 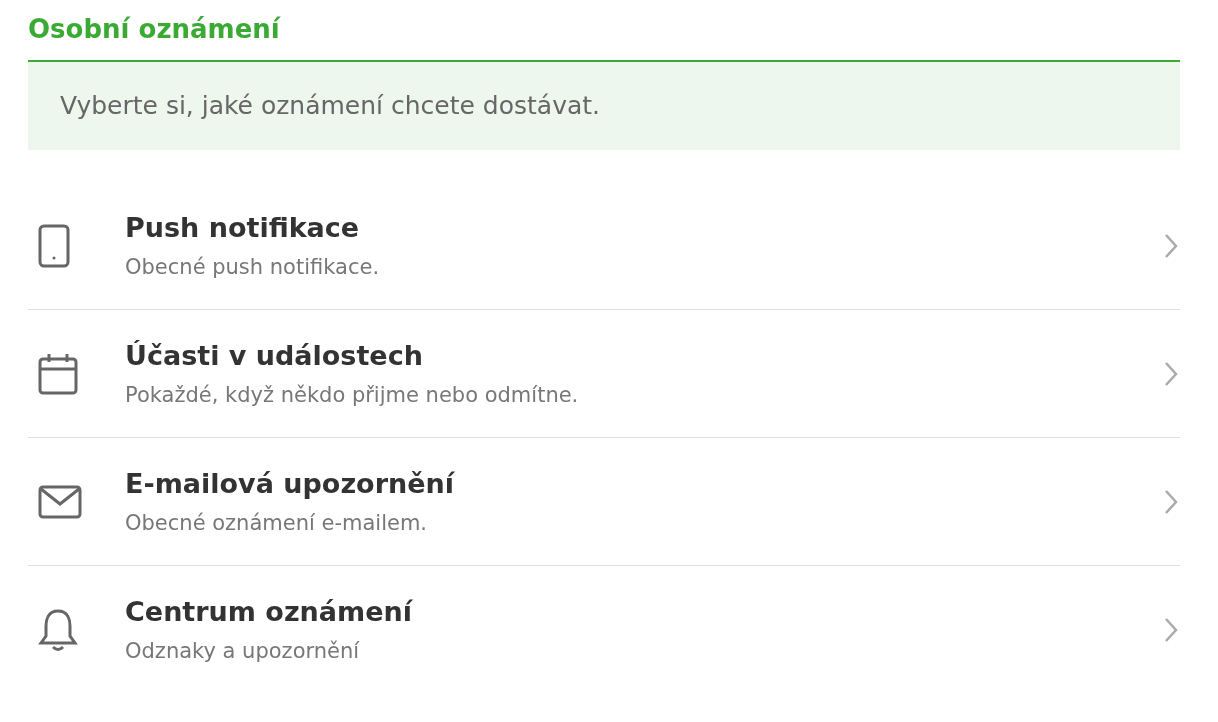 What do you see at coordinates (58, 629) in the screenshot?
I see `bell-icon` at bounding box center [58, 629].